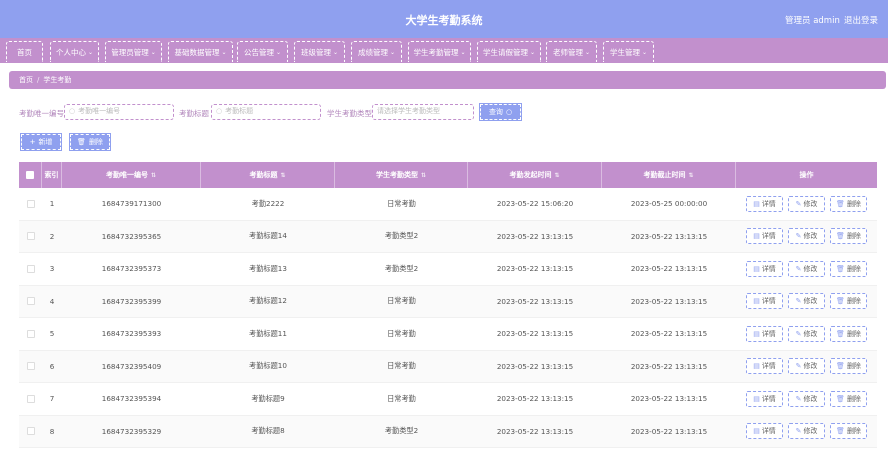 The image size is (888, 450). Describe the element at coordinates (447, 80) in the screenshot. I see `breadcrumb: 首页 / 学生考勤` at that location.